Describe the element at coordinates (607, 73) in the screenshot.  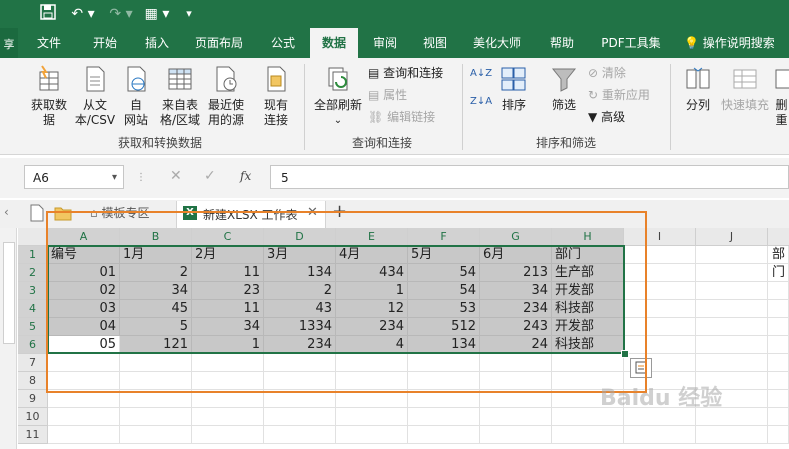
I see `clear-filter-button: ⊘ 清除` at that location.